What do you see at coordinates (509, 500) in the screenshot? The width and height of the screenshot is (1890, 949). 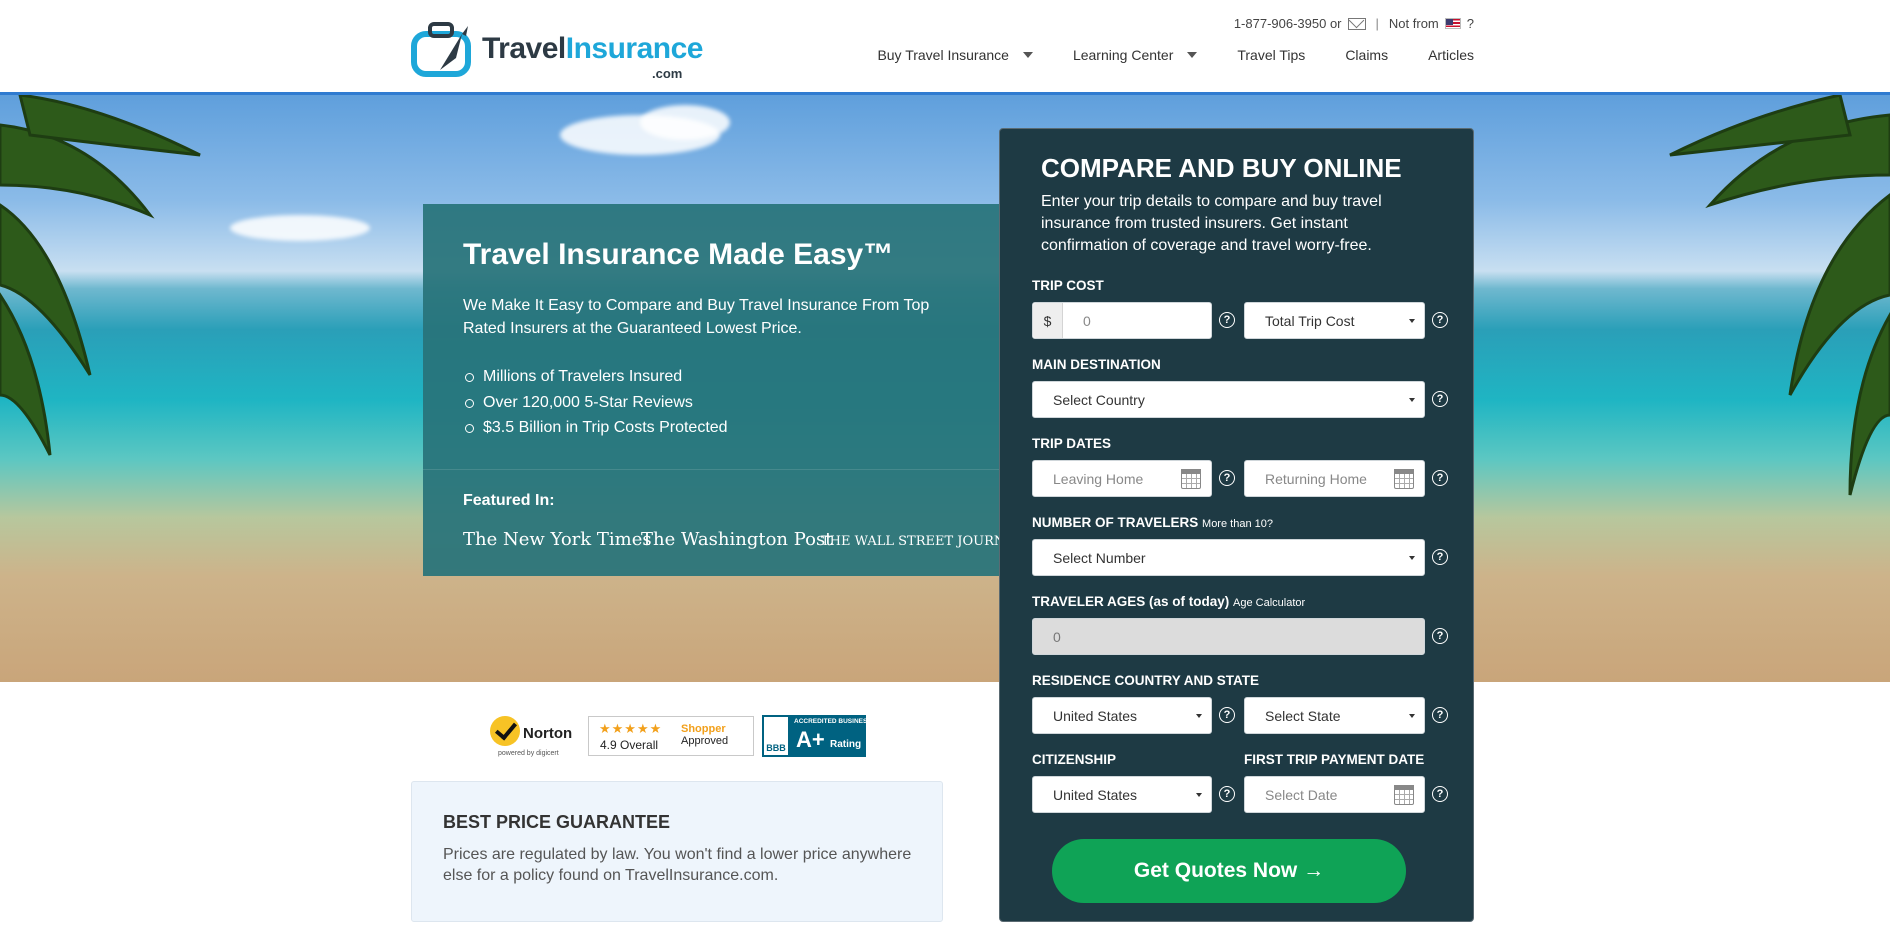 I see `featured-in-label: Featured In:` at bounding box center [509, 500].